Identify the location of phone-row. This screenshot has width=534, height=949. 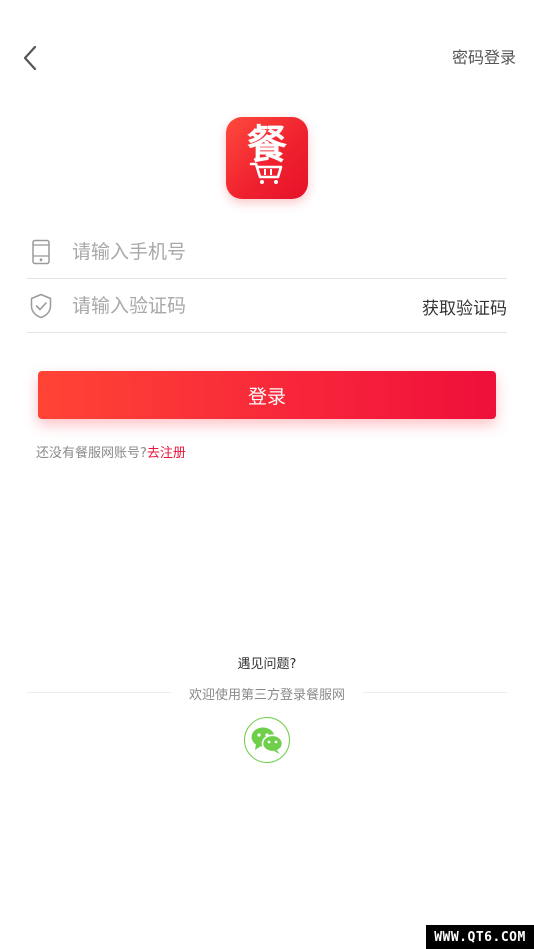
(267, 252).